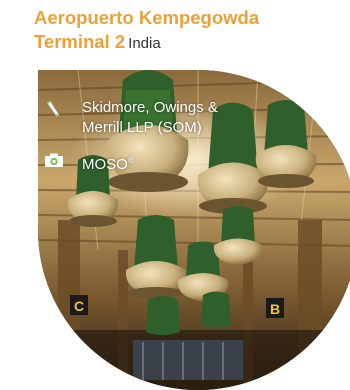  I want to click on svg-text: C, so click(79, 306).